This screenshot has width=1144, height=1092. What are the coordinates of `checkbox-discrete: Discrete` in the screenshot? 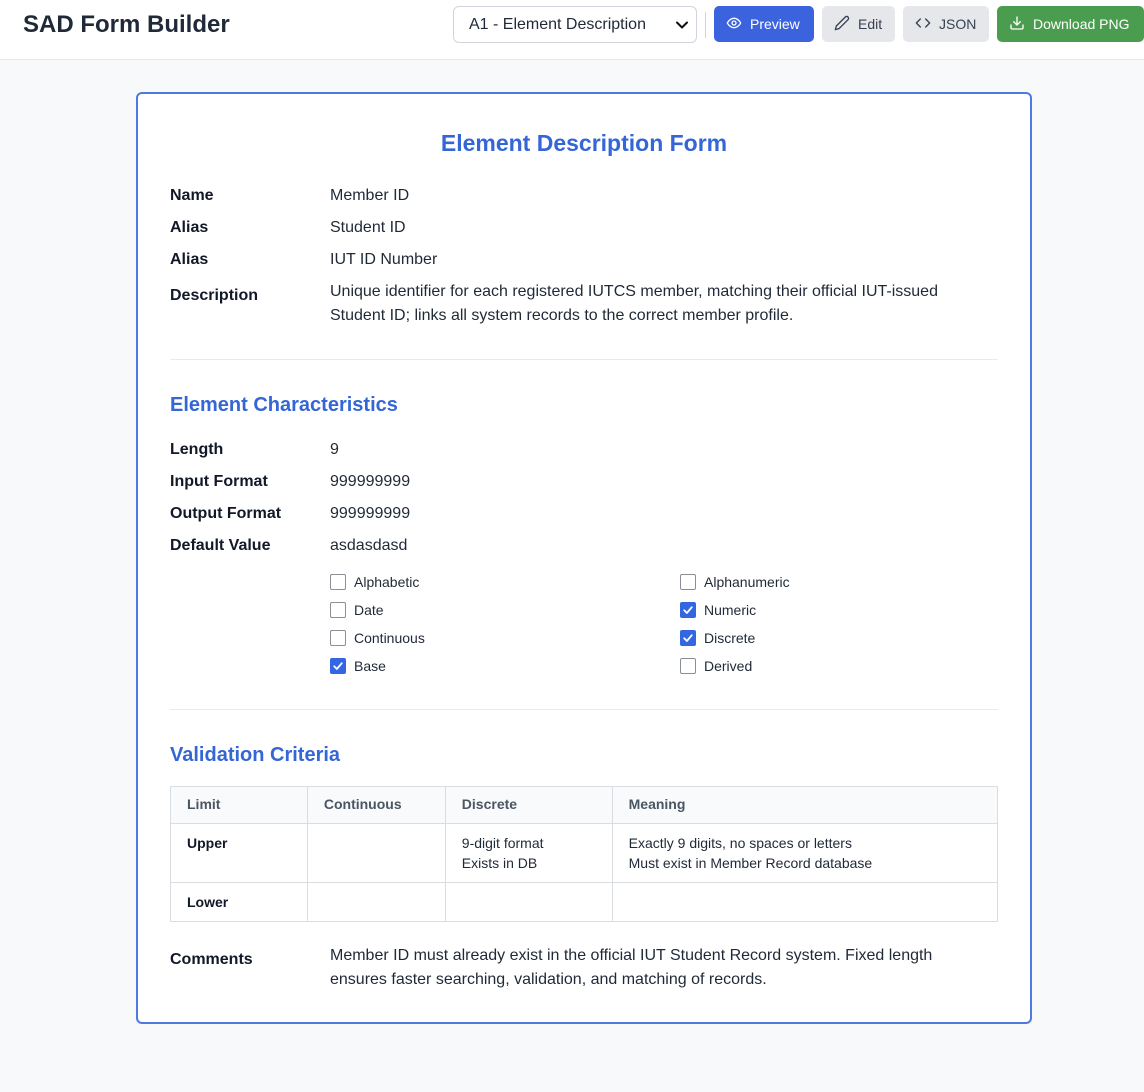 It's located at (717, 638).